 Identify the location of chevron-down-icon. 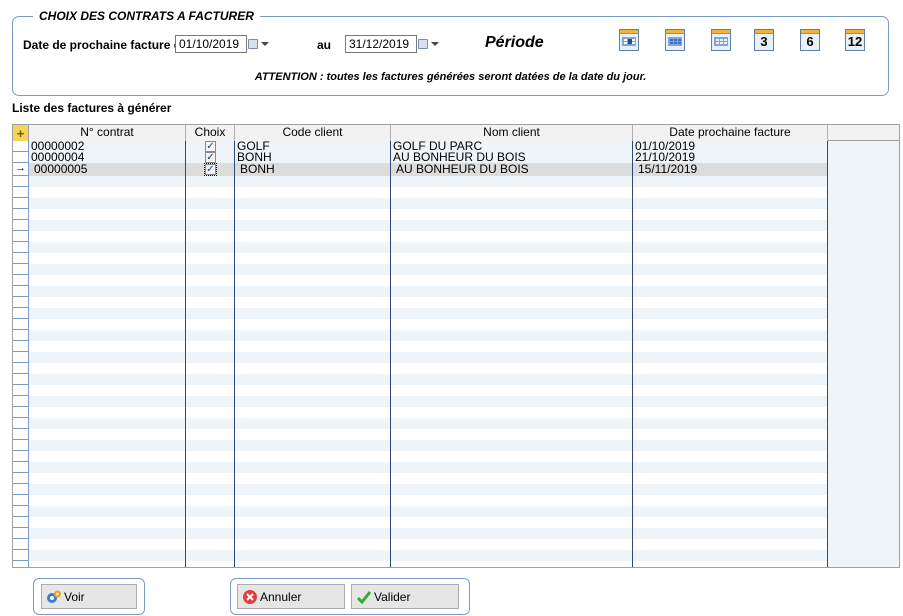
(265, 44).